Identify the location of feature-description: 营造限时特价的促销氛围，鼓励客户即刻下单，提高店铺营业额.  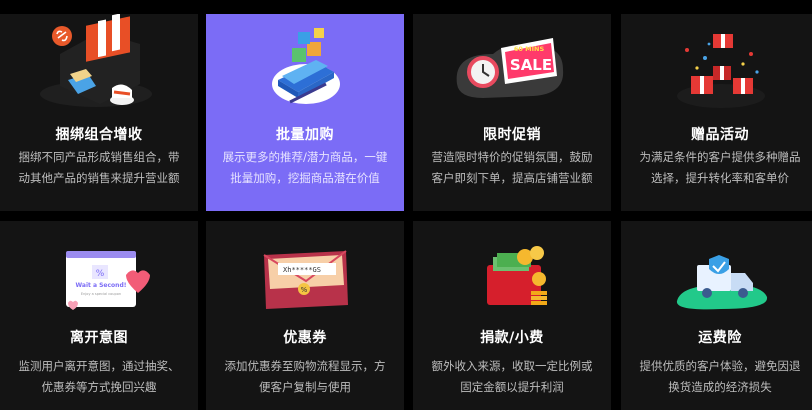
(512, 167).